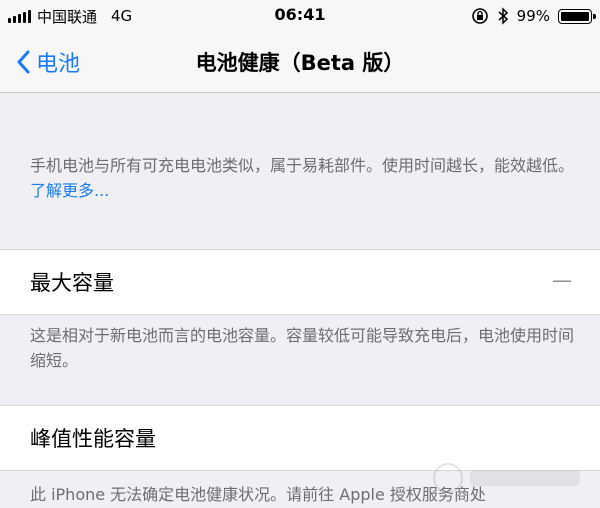 The height and width of the screenshot is (508, 600). What do you see at coordinates (302, 348) in the screenshot?
I see `max-capacity-note: 这是相对于新电池而言的电池容量。容量较低可能导致充电后，电池使用时间缩短。` at bounding box center [302, 348].